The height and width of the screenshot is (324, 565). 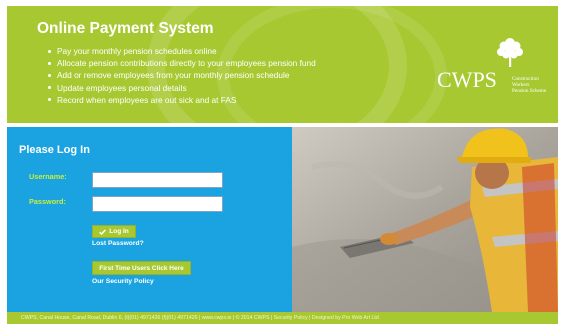 I want to click on login-button: Log In, so click(x=114, y=231).